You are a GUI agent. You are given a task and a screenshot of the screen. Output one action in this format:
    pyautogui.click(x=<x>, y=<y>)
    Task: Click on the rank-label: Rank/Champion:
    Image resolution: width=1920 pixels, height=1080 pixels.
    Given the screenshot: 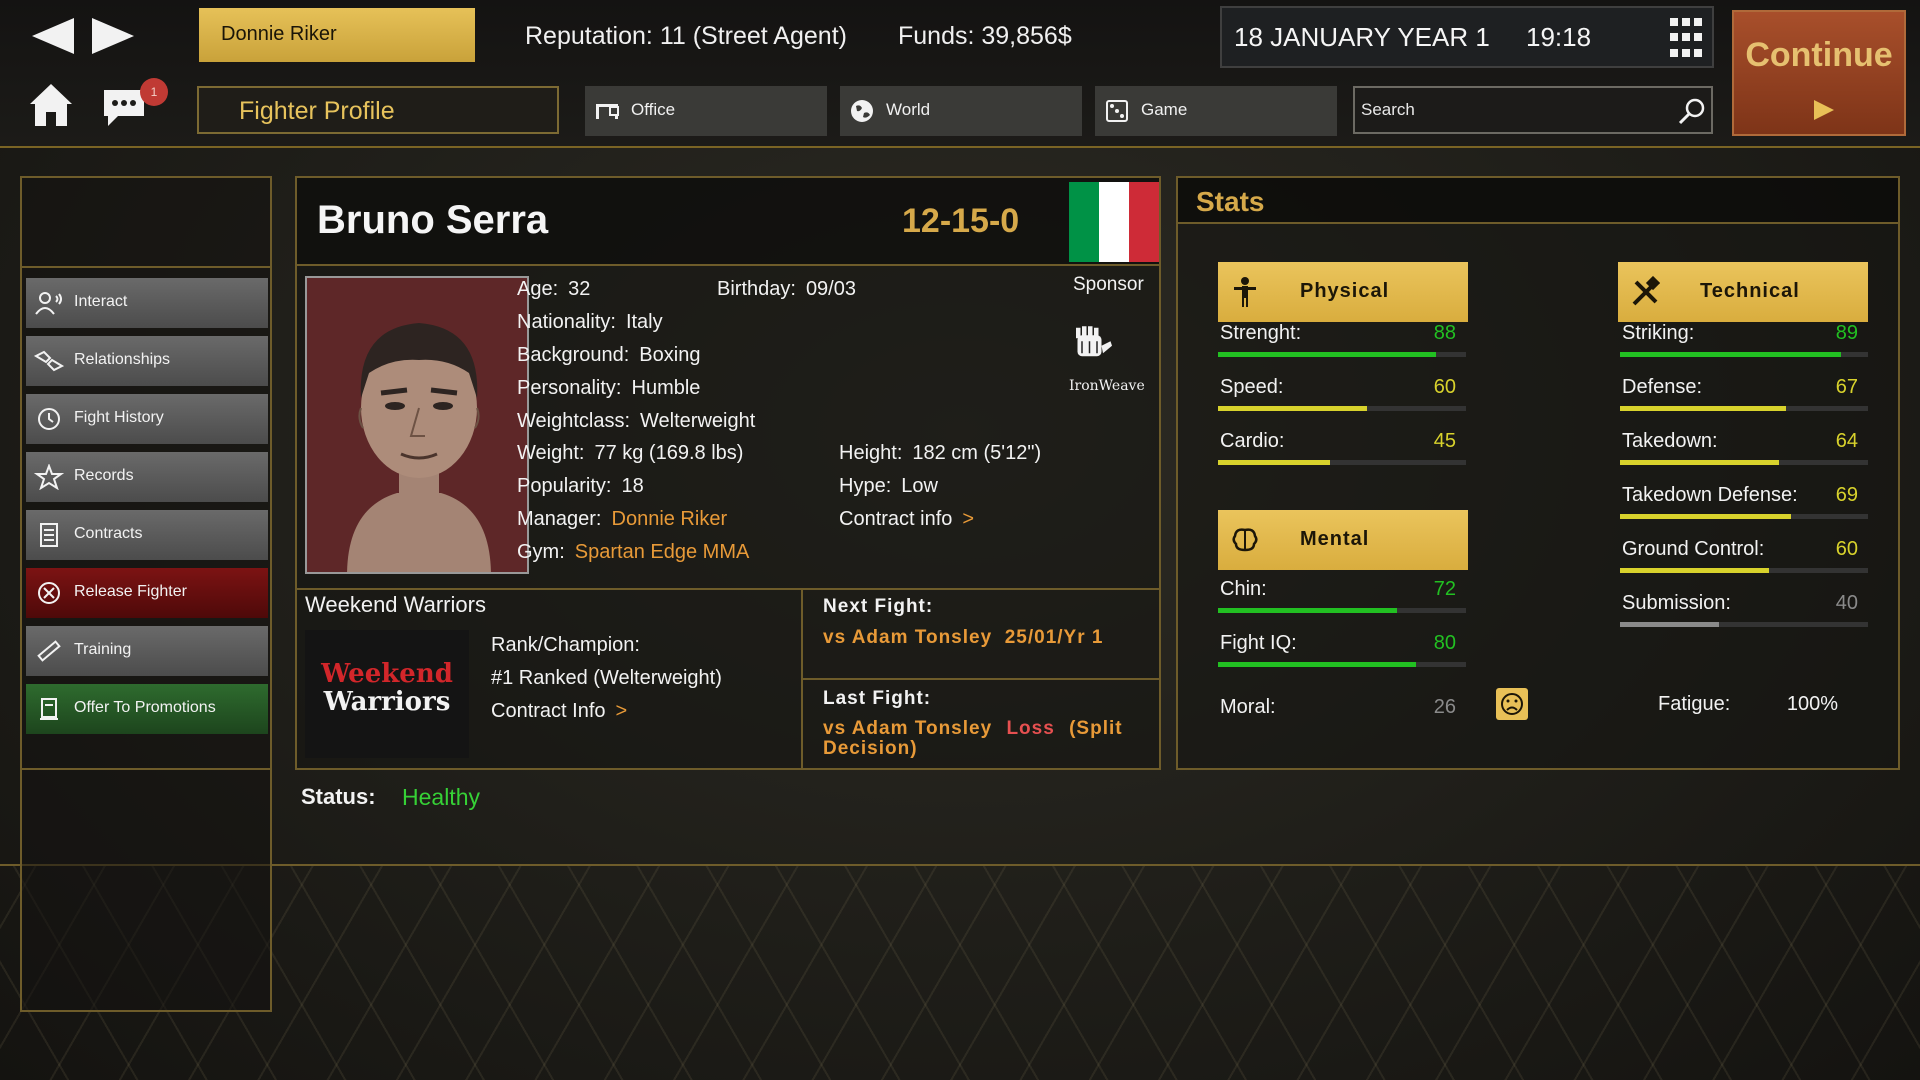 What is the action you would take?
    pyautogui.click(x=565, y=645)
    